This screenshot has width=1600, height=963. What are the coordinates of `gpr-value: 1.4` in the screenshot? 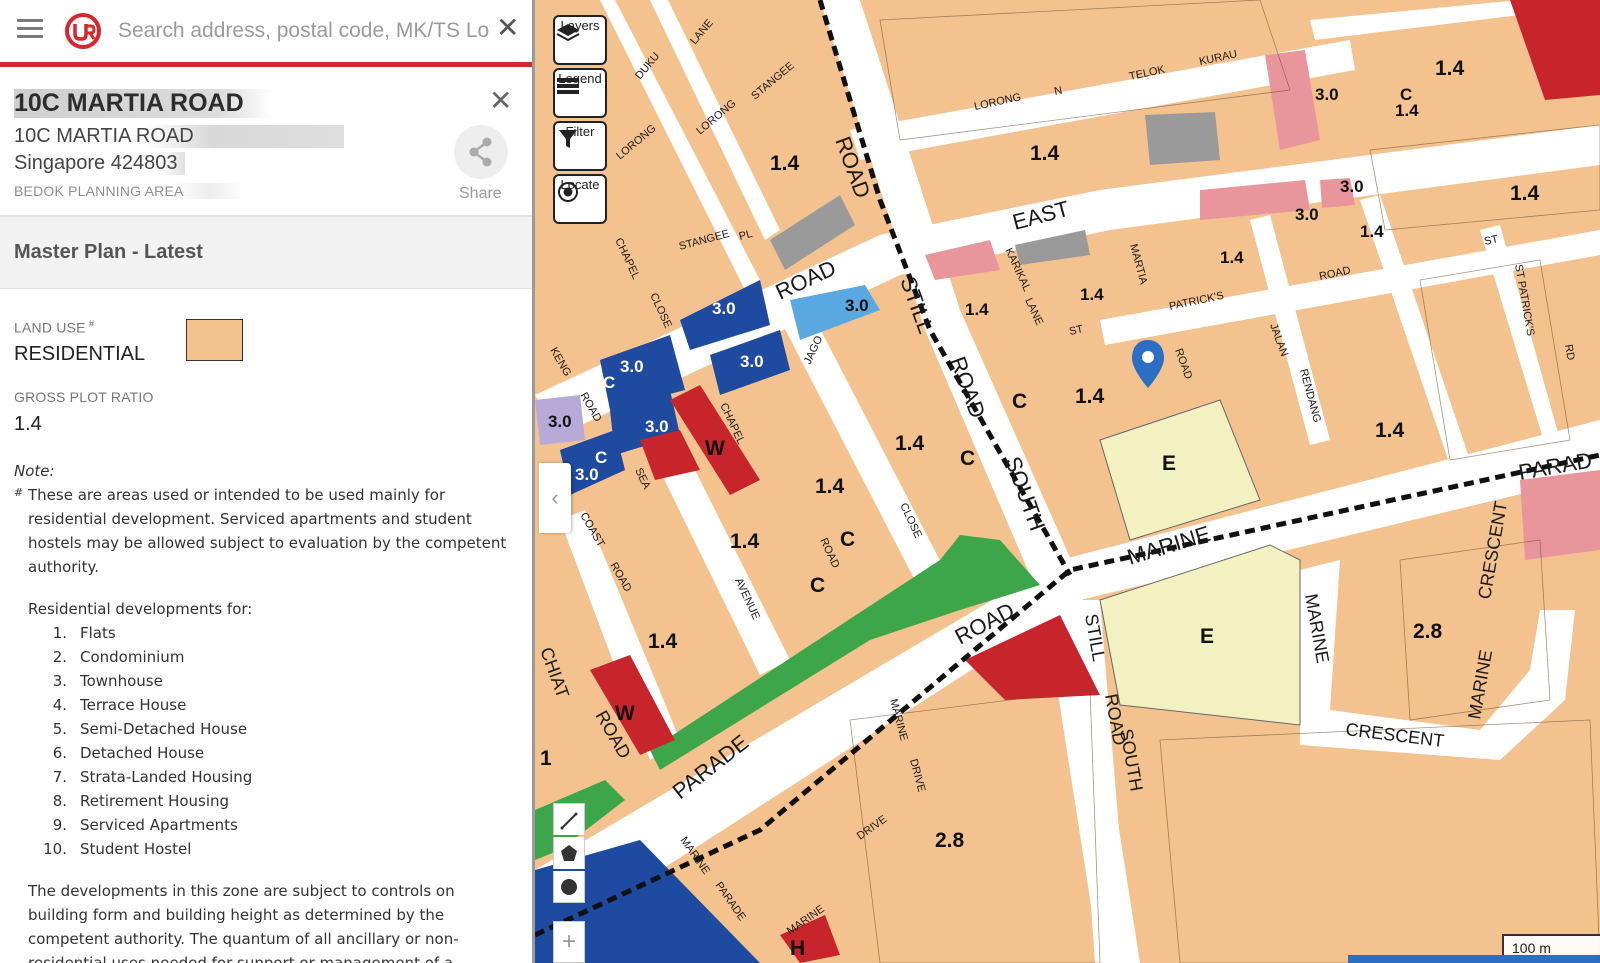 It's located at (28, 424).